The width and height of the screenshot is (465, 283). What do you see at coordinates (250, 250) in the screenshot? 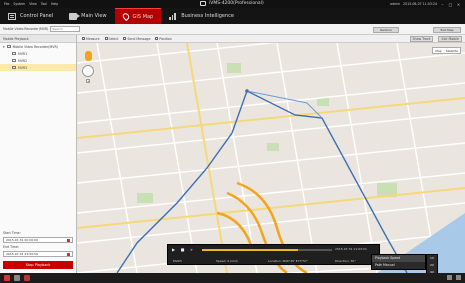
I see `playback-progress-fill` at bounding box center [250, 250].